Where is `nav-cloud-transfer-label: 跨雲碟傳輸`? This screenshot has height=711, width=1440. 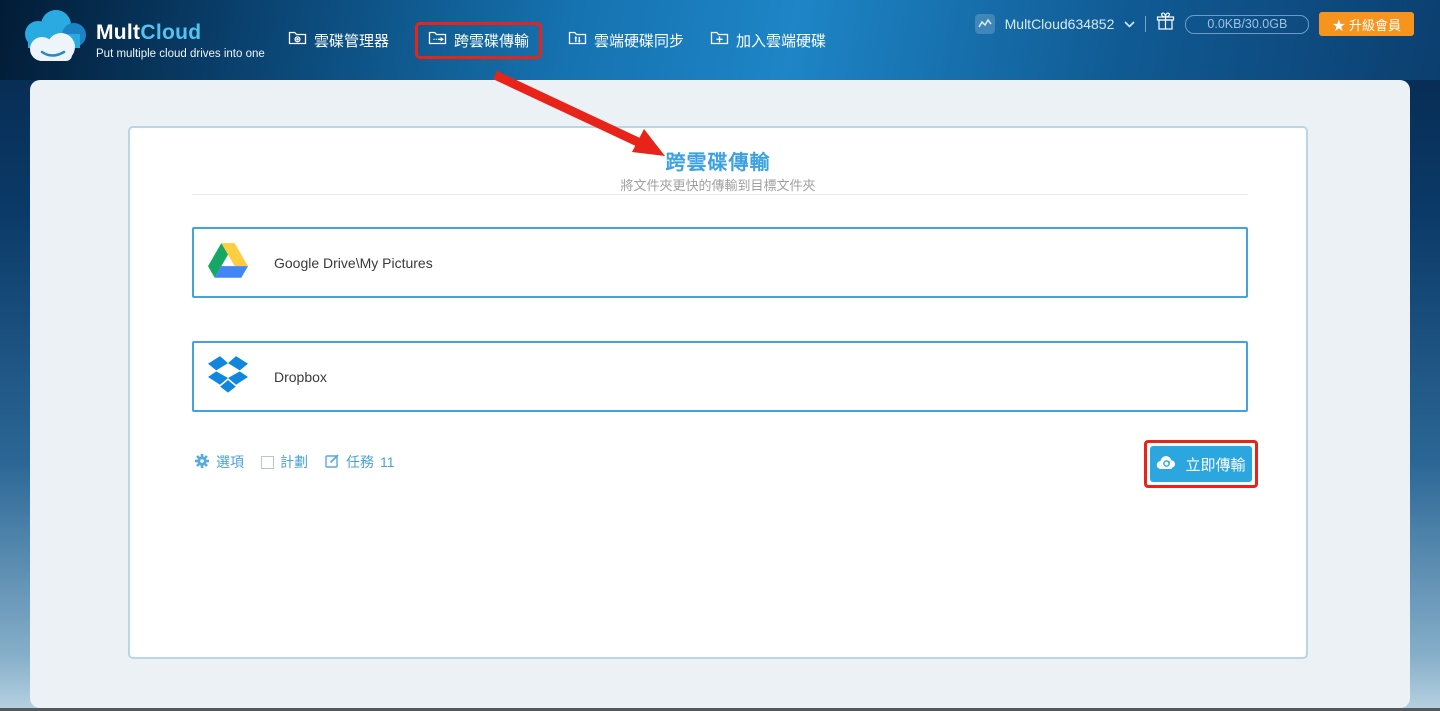 nav-cloud-transfer-label: 跨雲碟傳輸 is located at coordinates (492, 41).